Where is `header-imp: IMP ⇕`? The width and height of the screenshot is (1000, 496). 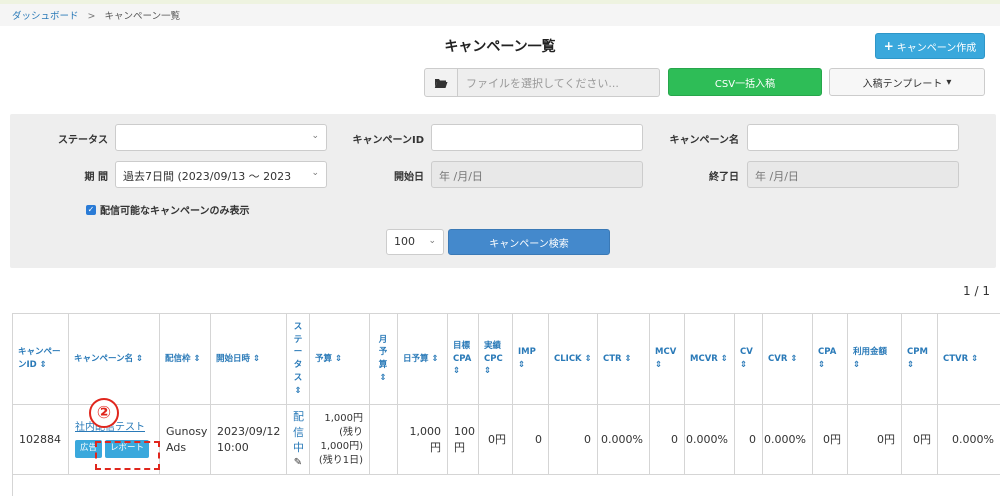
header-imp: IMP ⇕ is located at coordinates (531, 359).